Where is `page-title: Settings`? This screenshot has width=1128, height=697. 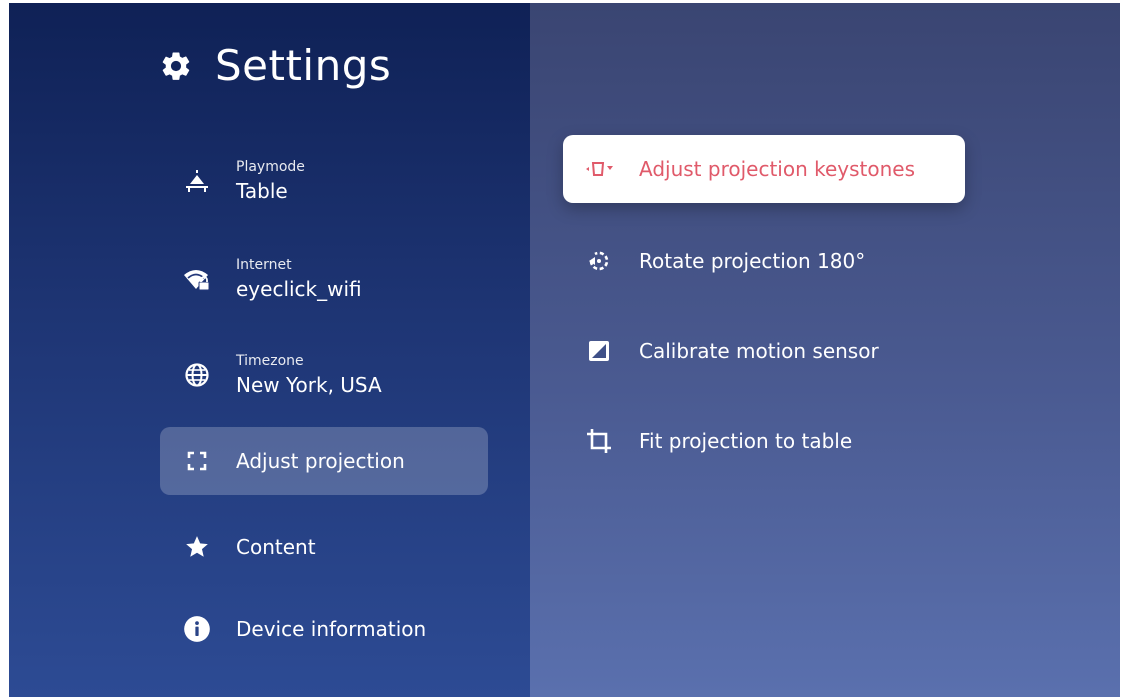 page-title: Settings is located at coordinates (275, 65).